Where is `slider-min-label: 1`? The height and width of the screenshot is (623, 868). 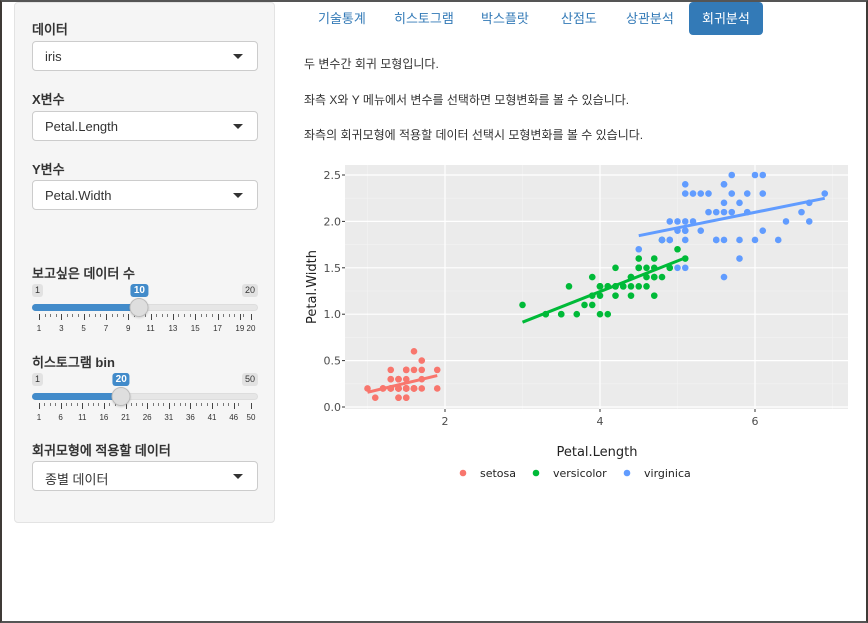 slider-min-label: 1 is located at coordinates (38, 290).